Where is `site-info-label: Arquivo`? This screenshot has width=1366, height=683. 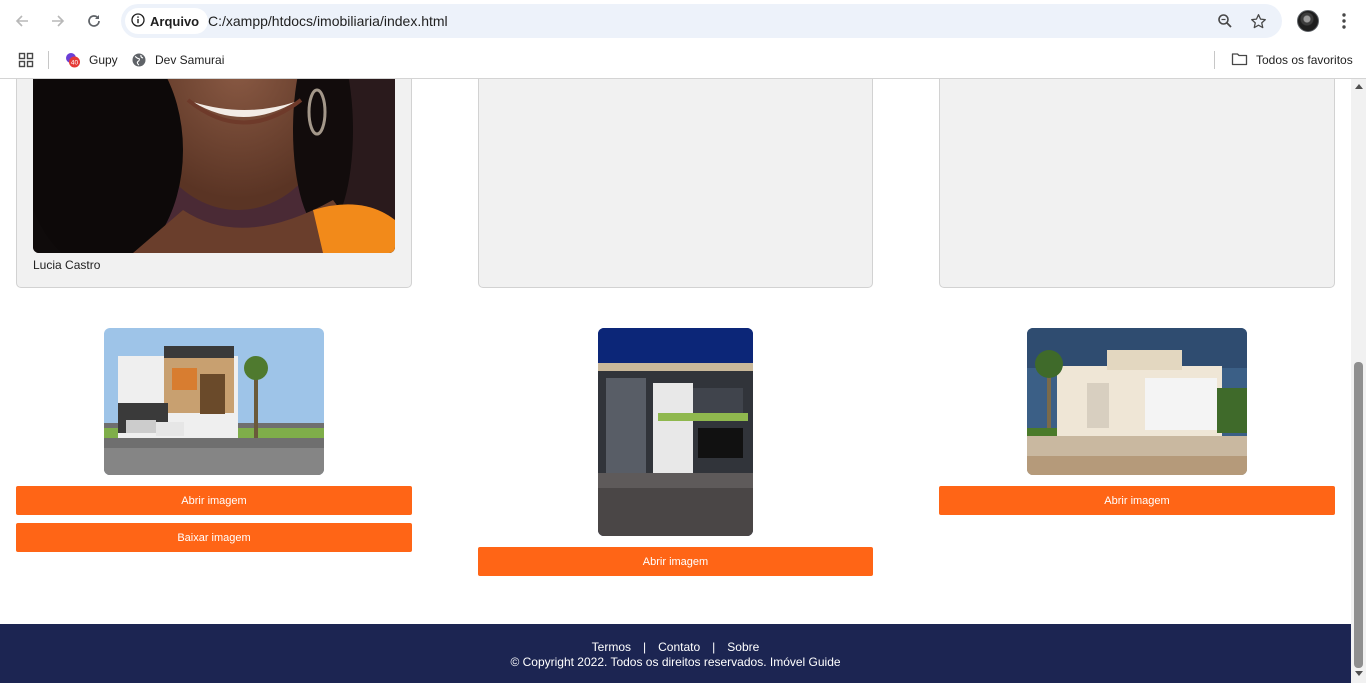
site-info-label: Arquivo is located at coordinates (175, 21).